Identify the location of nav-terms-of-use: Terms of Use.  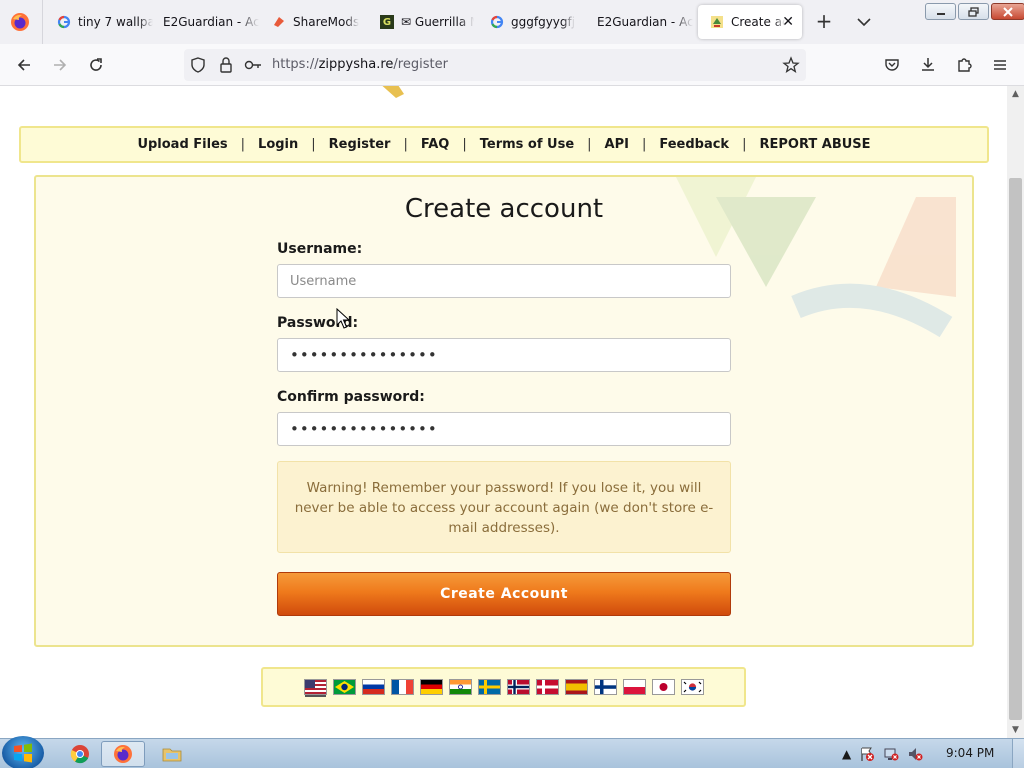
(527, 144).